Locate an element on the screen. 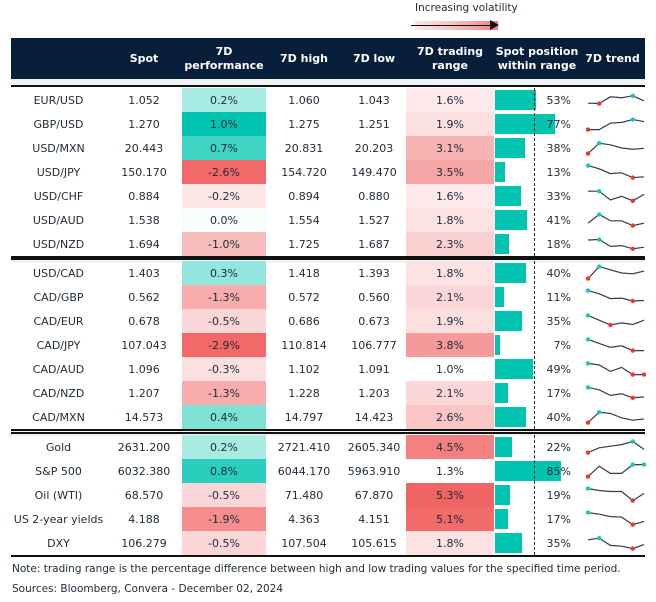 This screenshot has width=656, height=602. position-bar-cell: 19% is located at coordinates (537, 495).